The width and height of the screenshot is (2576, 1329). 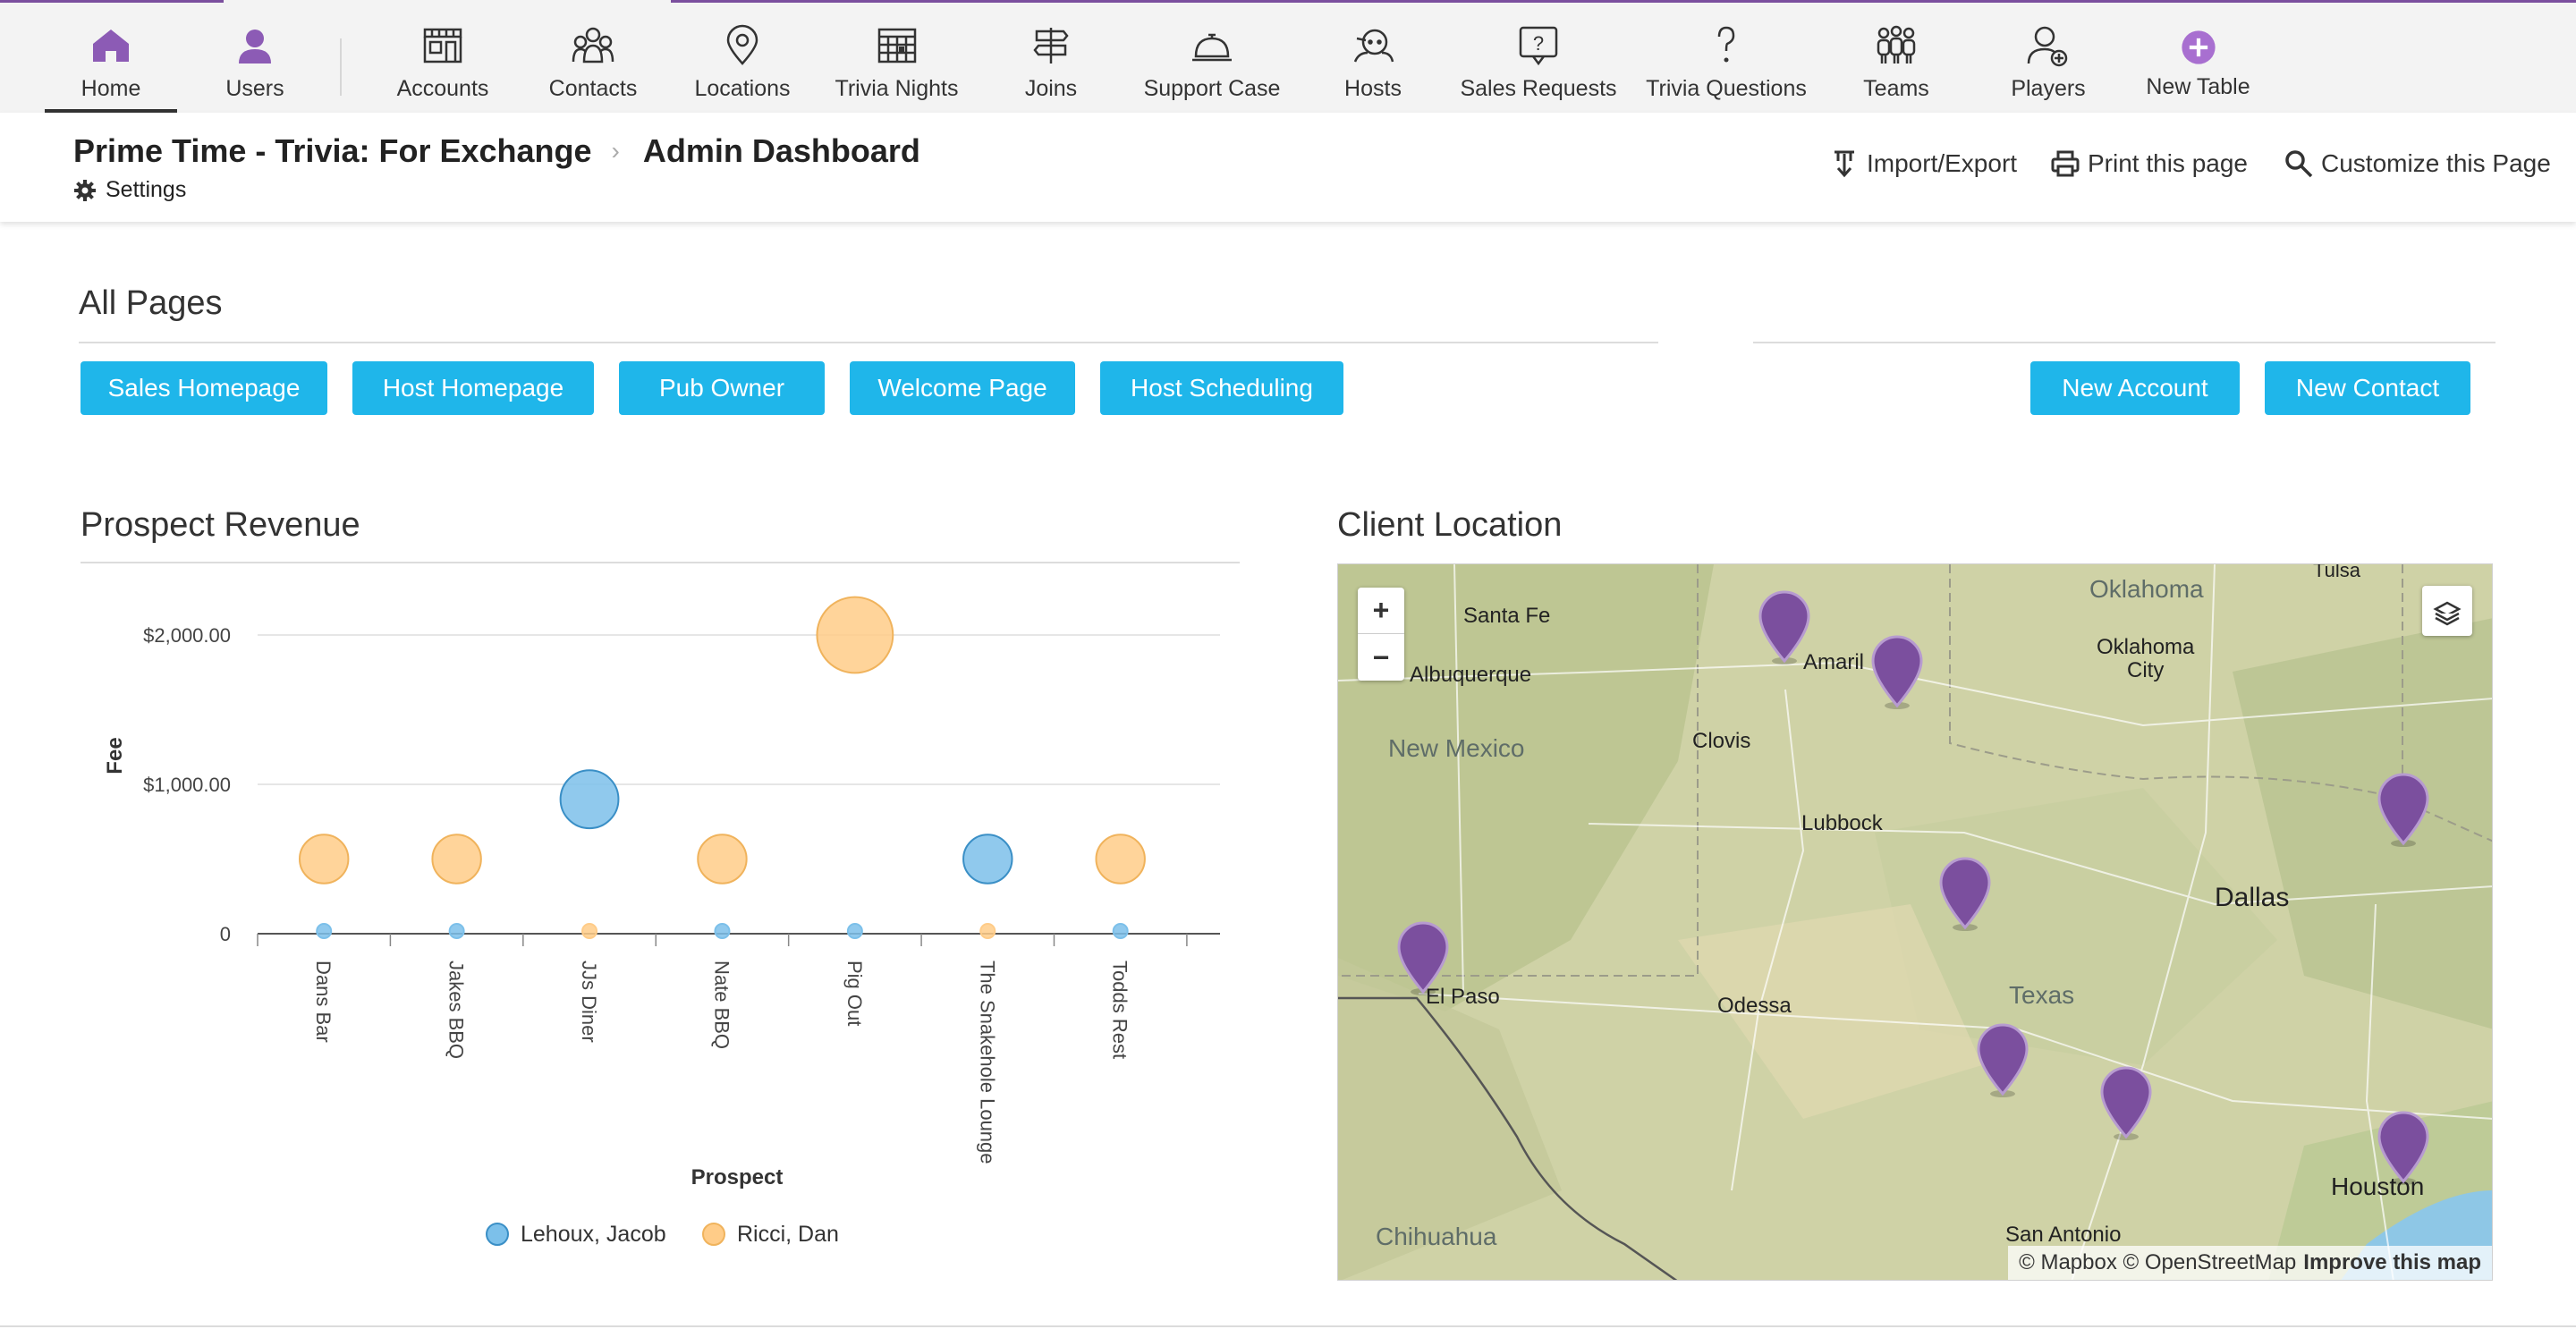 What do you see at coordinates (110, 88) in the screenshot?
I see `nav-home-label: Home` at bounding box center [110, 88].